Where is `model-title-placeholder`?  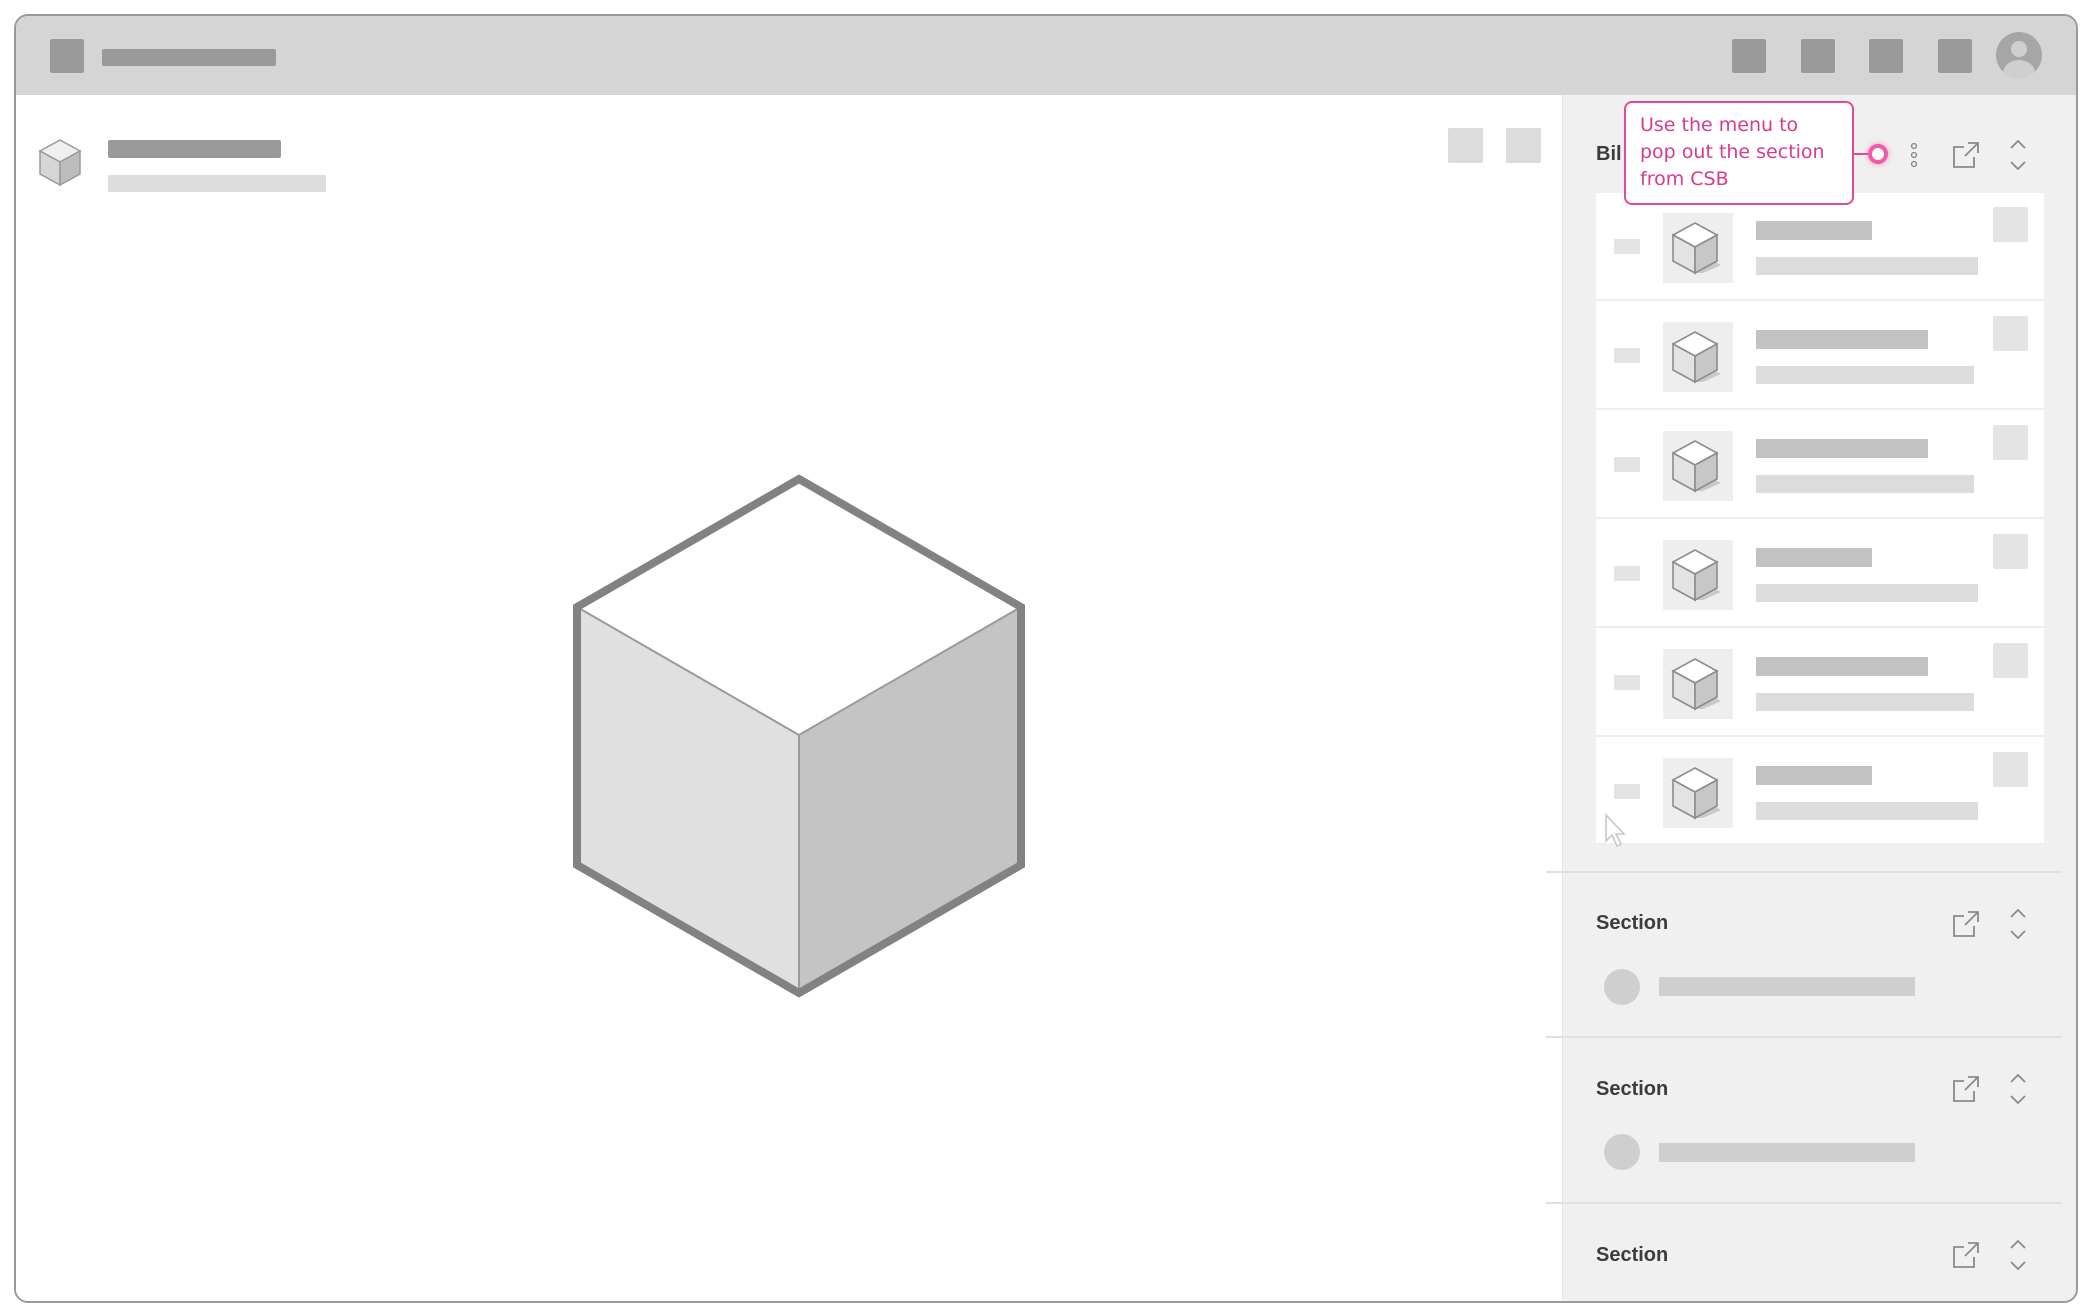 model-title-placeholder is located at coordinates (194, 149).